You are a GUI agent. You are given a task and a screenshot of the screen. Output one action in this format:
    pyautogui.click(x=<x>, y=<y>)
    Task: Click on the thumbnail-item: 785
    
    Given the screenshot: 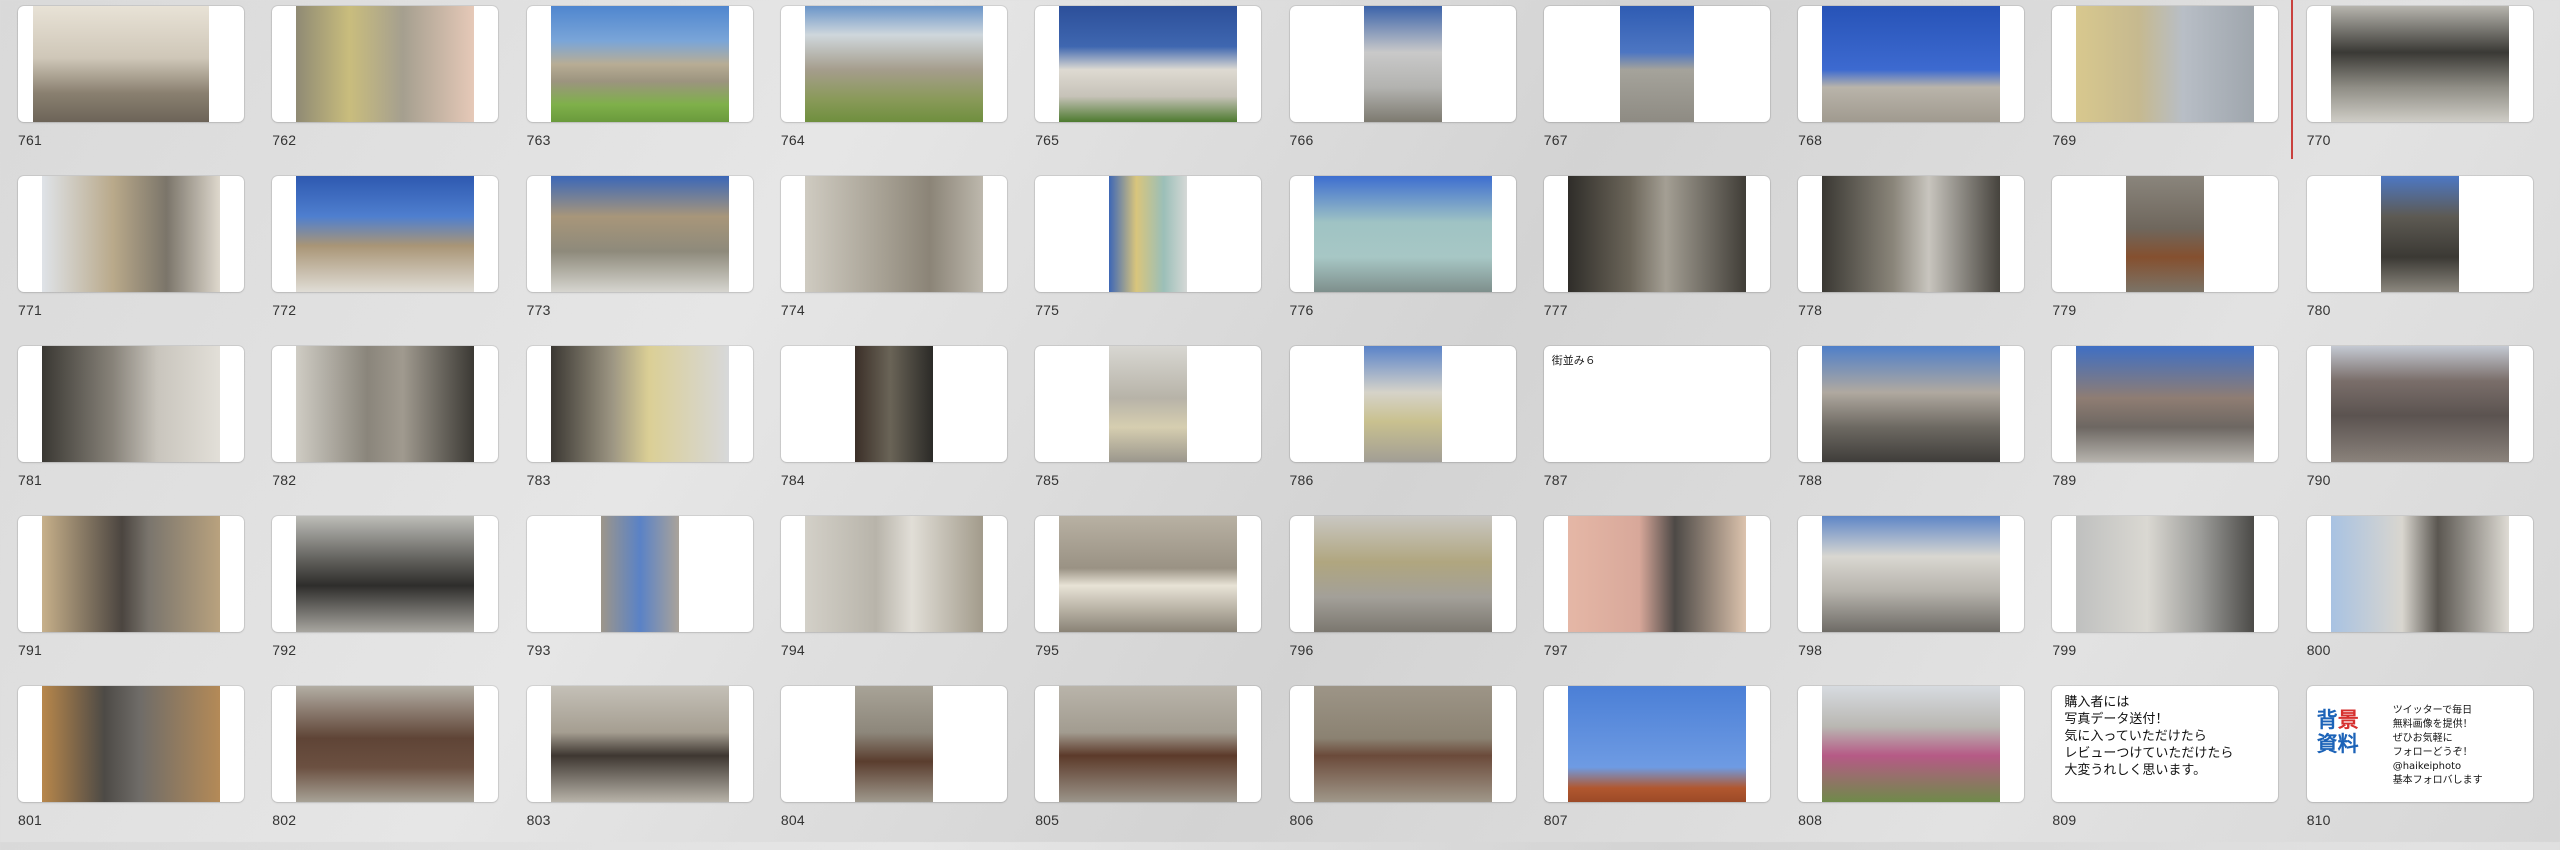 What is the action you would take?
    pyautogui.click(x=1144, y=425)
    